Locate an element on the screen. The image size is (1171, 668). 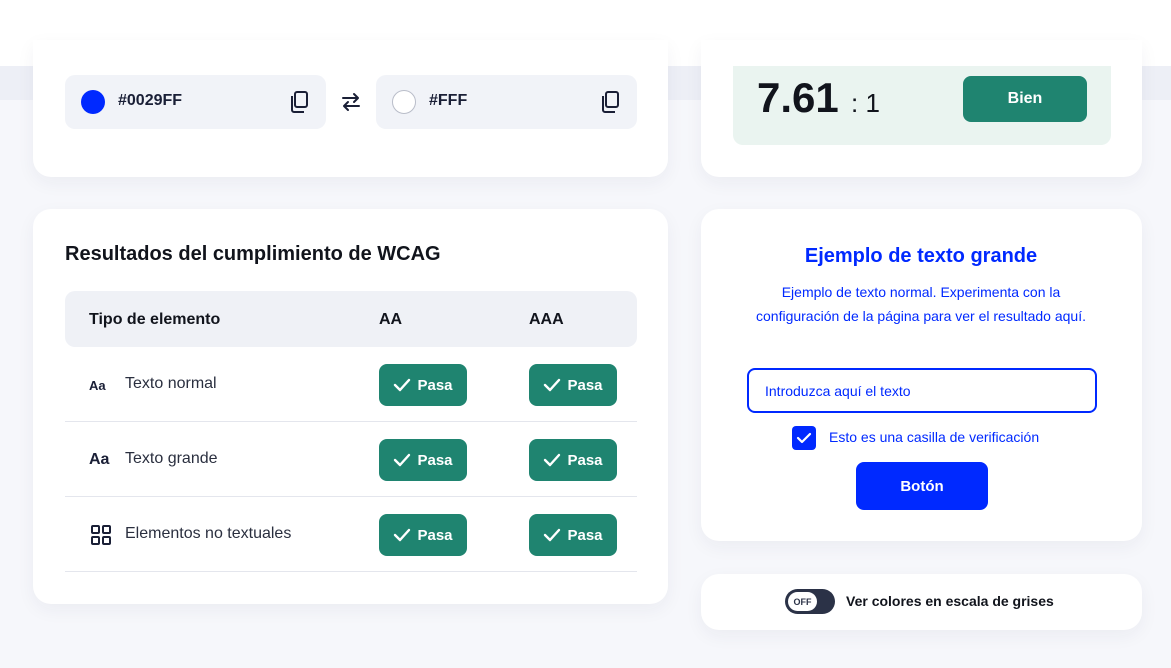
table-header: Tipo de elemento AA AAA is located at coordinates (351, 319).